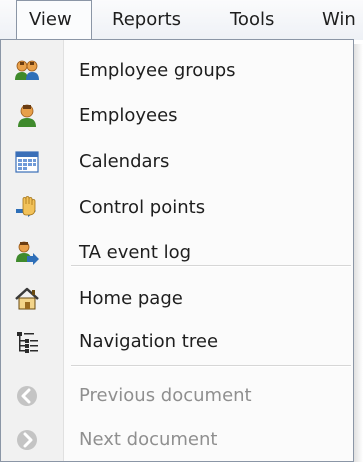  What do you see at coordinates (27, 342) in the screenshot?
I see `navigation-tree-icon` at bounding box center [27, 342].